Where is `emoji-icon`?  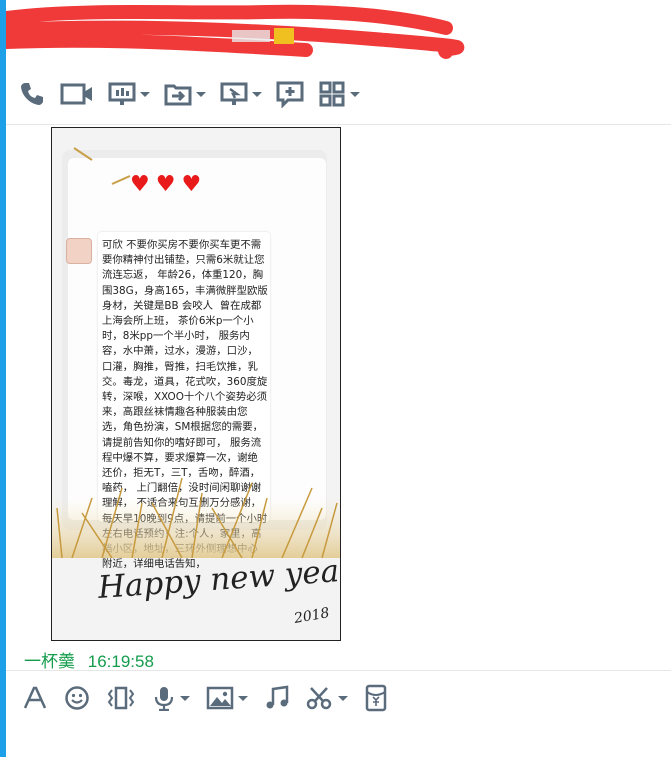
emoji-icon is located at coordinates (77, 698).